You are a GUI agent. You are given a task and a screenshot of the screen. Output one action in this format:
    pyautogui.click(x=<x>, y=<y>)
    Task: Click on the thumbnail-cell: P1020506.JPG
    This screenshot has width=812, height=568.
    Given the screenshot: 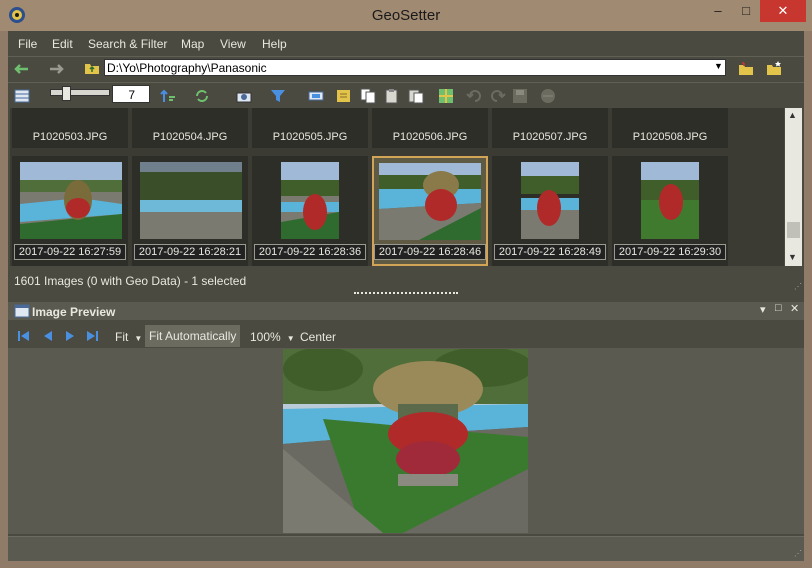 What is the action you would take?
    pyautogui.click(x=430, y=128)
    